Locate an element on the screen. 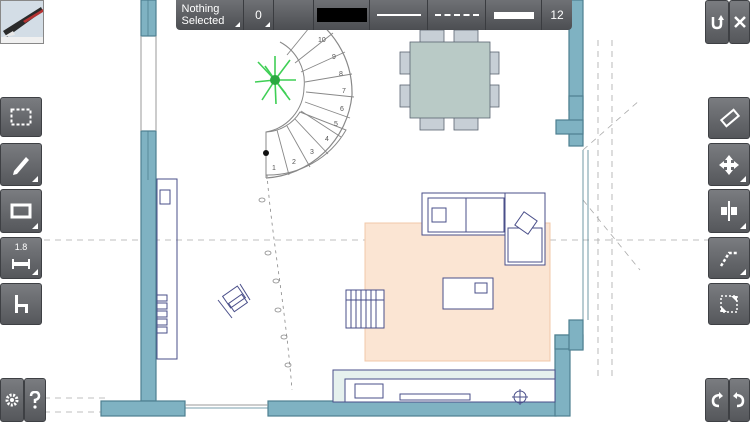 The height and width of the screenshot is (422, 750). stair-start-dot is located at coordinates (266, 153).